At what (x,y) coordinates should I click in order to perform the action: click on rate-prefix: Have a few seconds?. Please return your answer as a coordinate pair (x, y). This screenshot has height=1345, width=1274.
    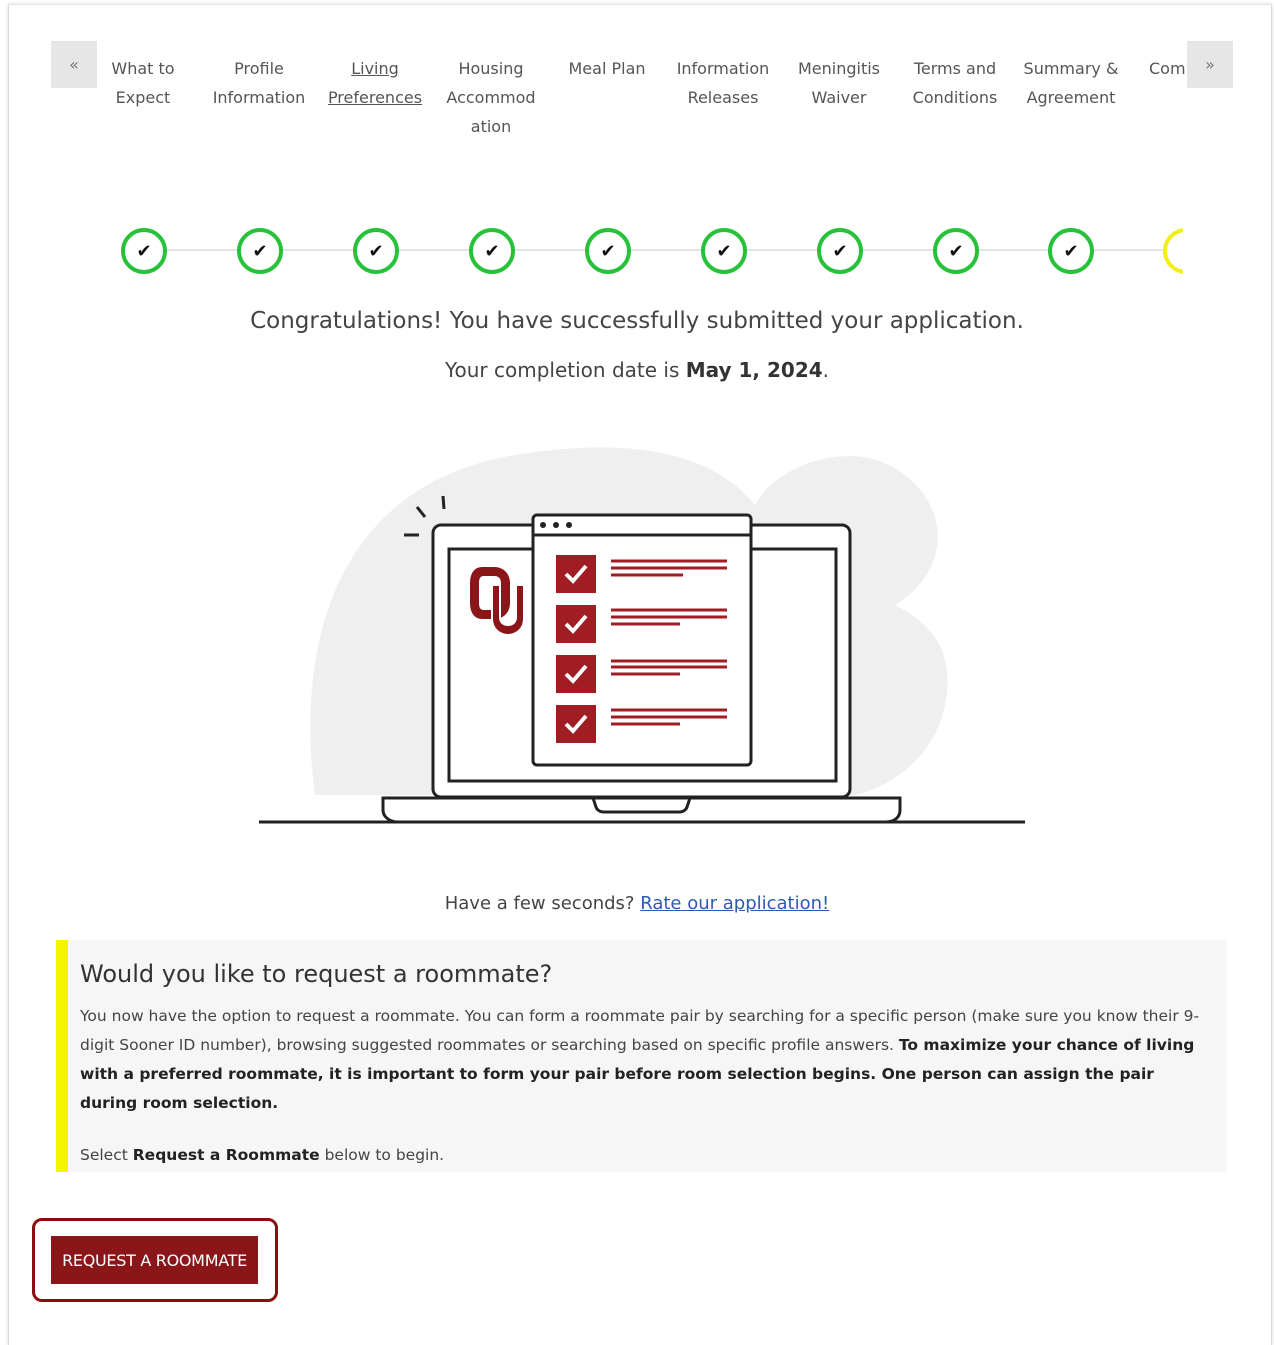
    Looking at the image, I should click on (542, 903).